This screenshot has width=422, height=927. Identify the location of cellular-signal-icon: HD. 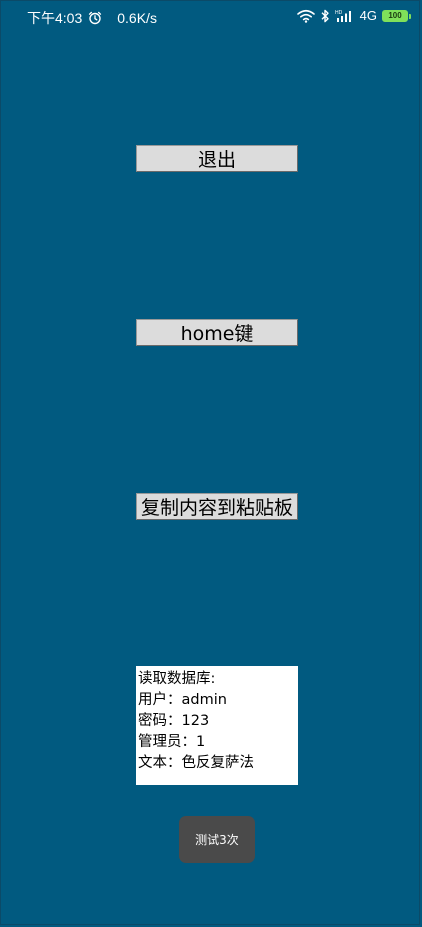
(345, 16).